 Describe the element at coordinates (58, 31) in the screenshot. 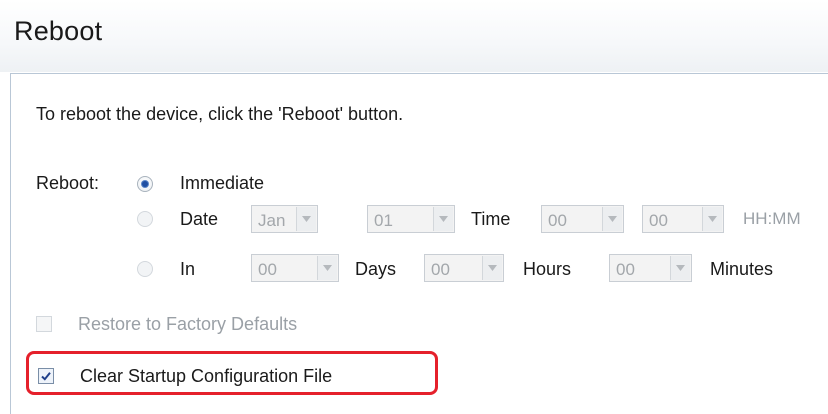

I see `page-title: Reboot` at that location.